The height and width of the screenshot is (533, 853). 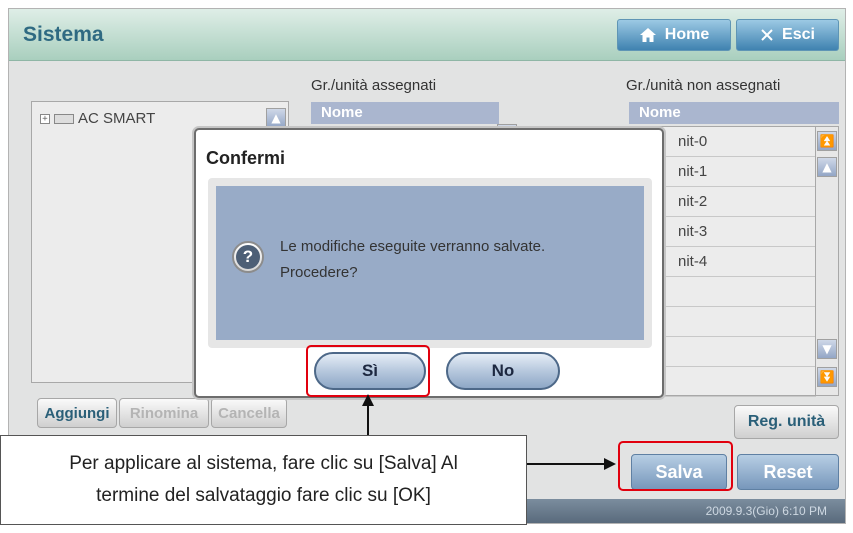 I want to click on close-icon, so click(x=767, y=35).